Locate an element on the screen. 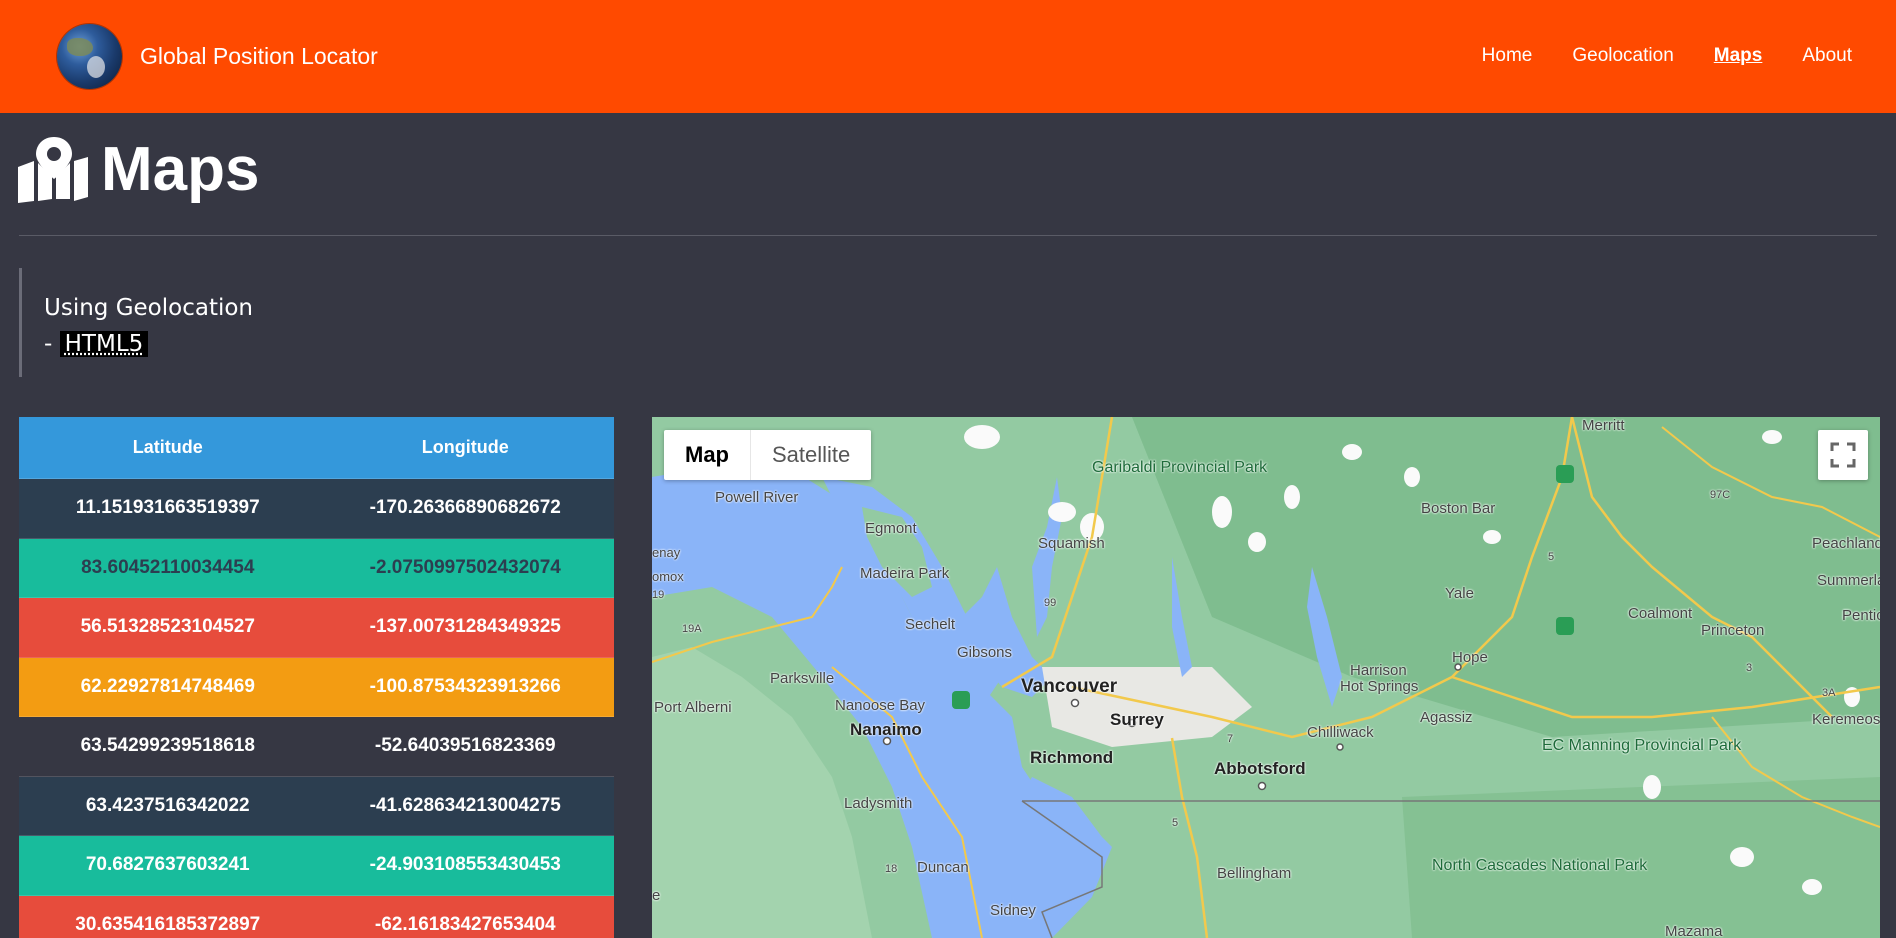 This screenshot has height=938, width=1896. map-label-hope: Hope is located at coordinates (1470, 657).